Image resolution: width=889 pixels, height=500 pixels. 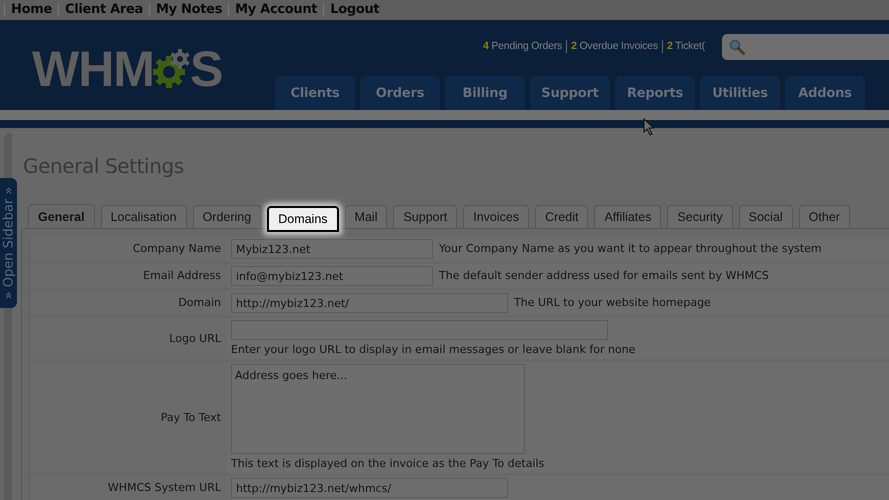 I want to click on nav-tab: Addons, so click(x=825, y=93).